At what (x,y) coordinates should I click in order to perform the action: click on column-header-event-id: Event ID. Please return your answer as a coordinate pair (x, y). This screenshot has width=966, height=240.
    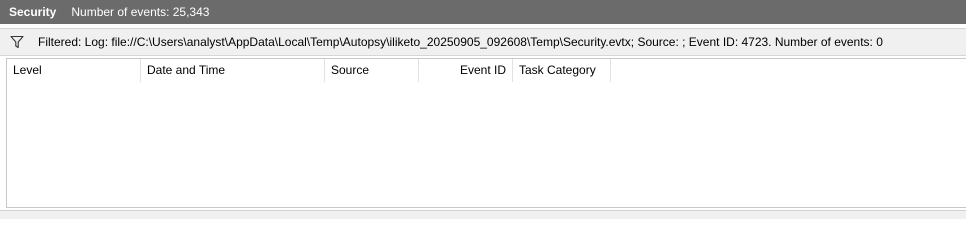
    Looking at the image, I should click on (466, 70).